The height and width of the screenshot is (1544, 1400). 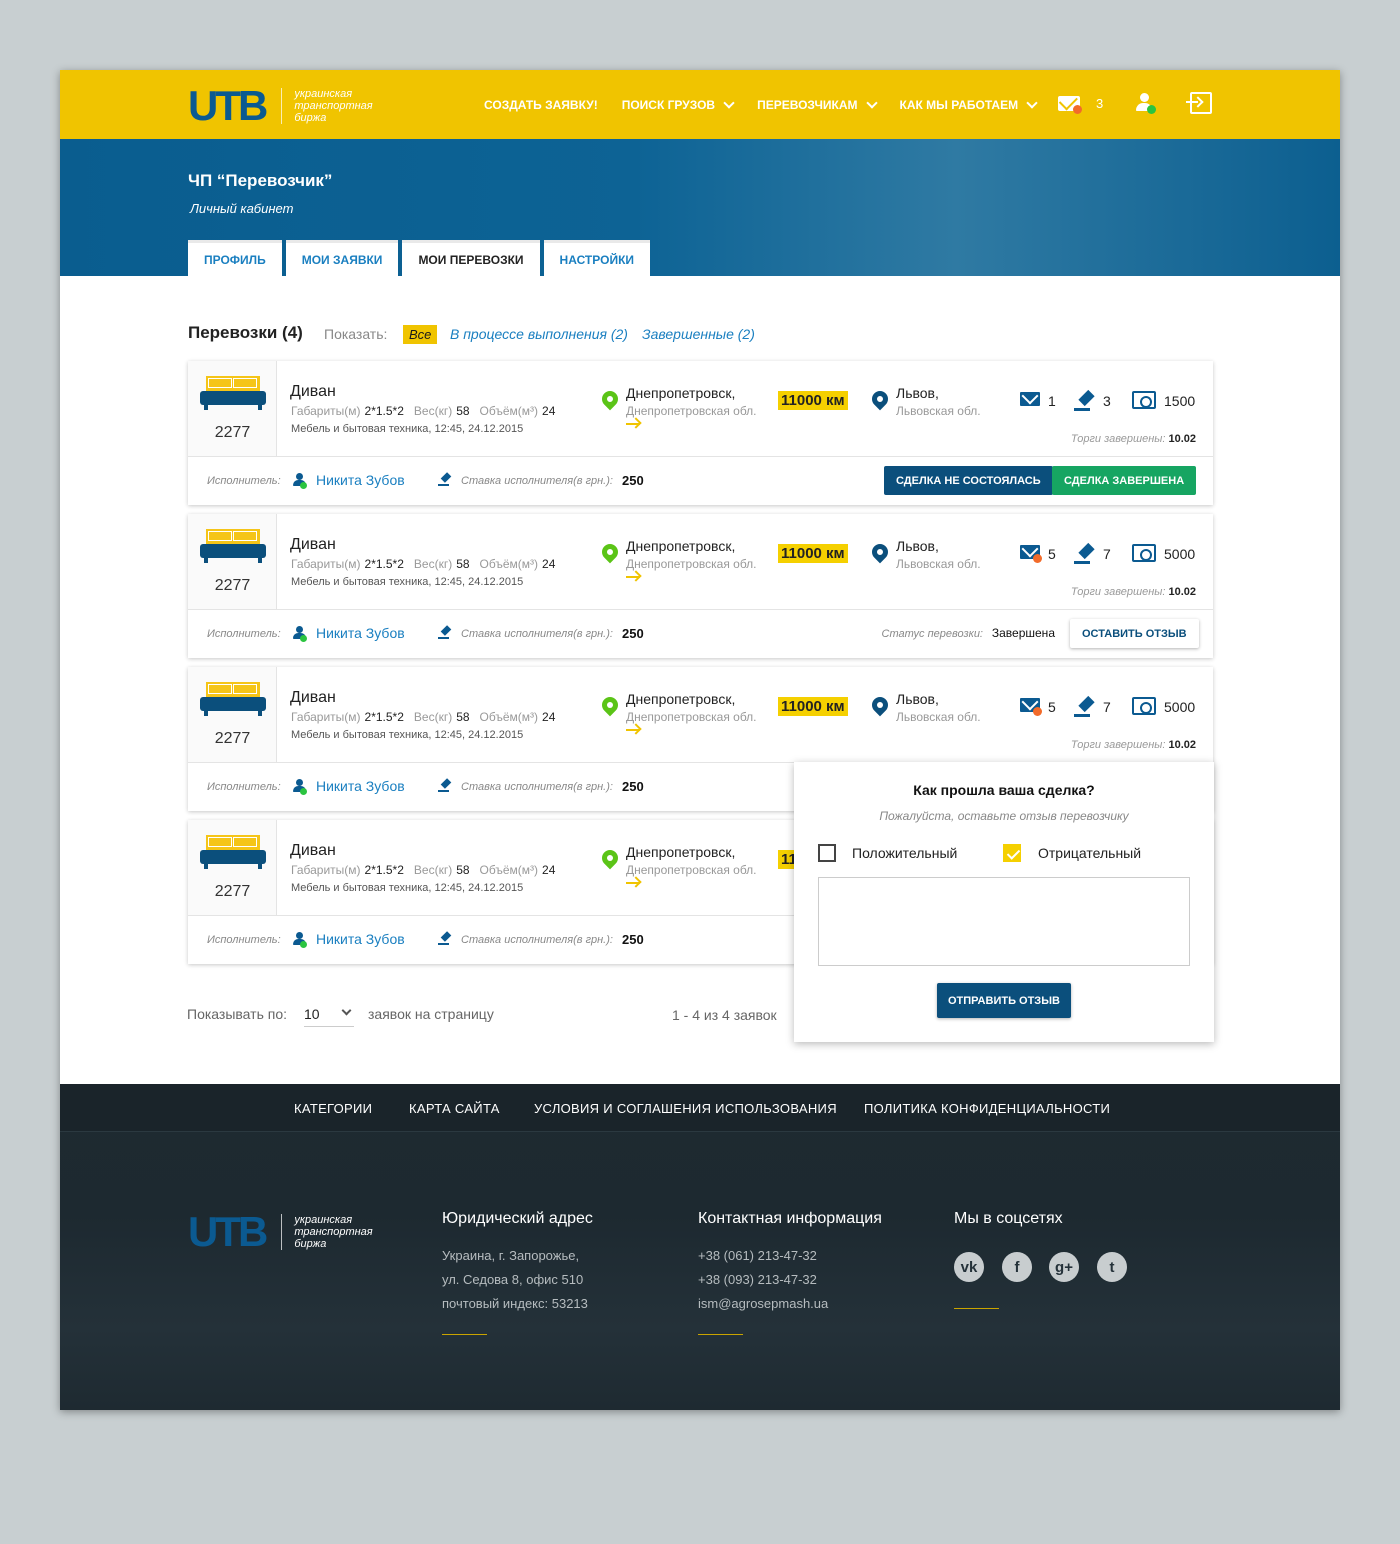 What do you see at coordinates (1023, 633) in the screenshot?
I see `status-value: Завершена` at bounding box center [1023, 633].